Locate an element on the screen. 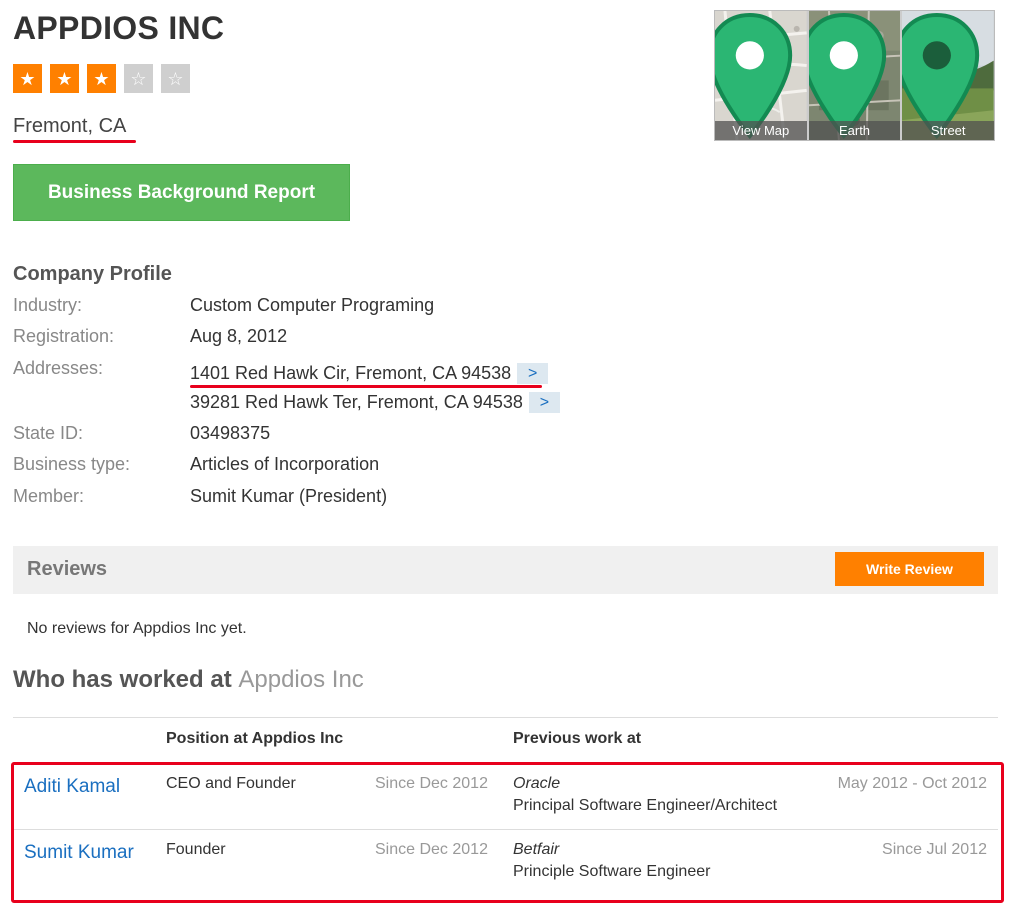  registration-label: Registration: is located at coordinates (64, 336).